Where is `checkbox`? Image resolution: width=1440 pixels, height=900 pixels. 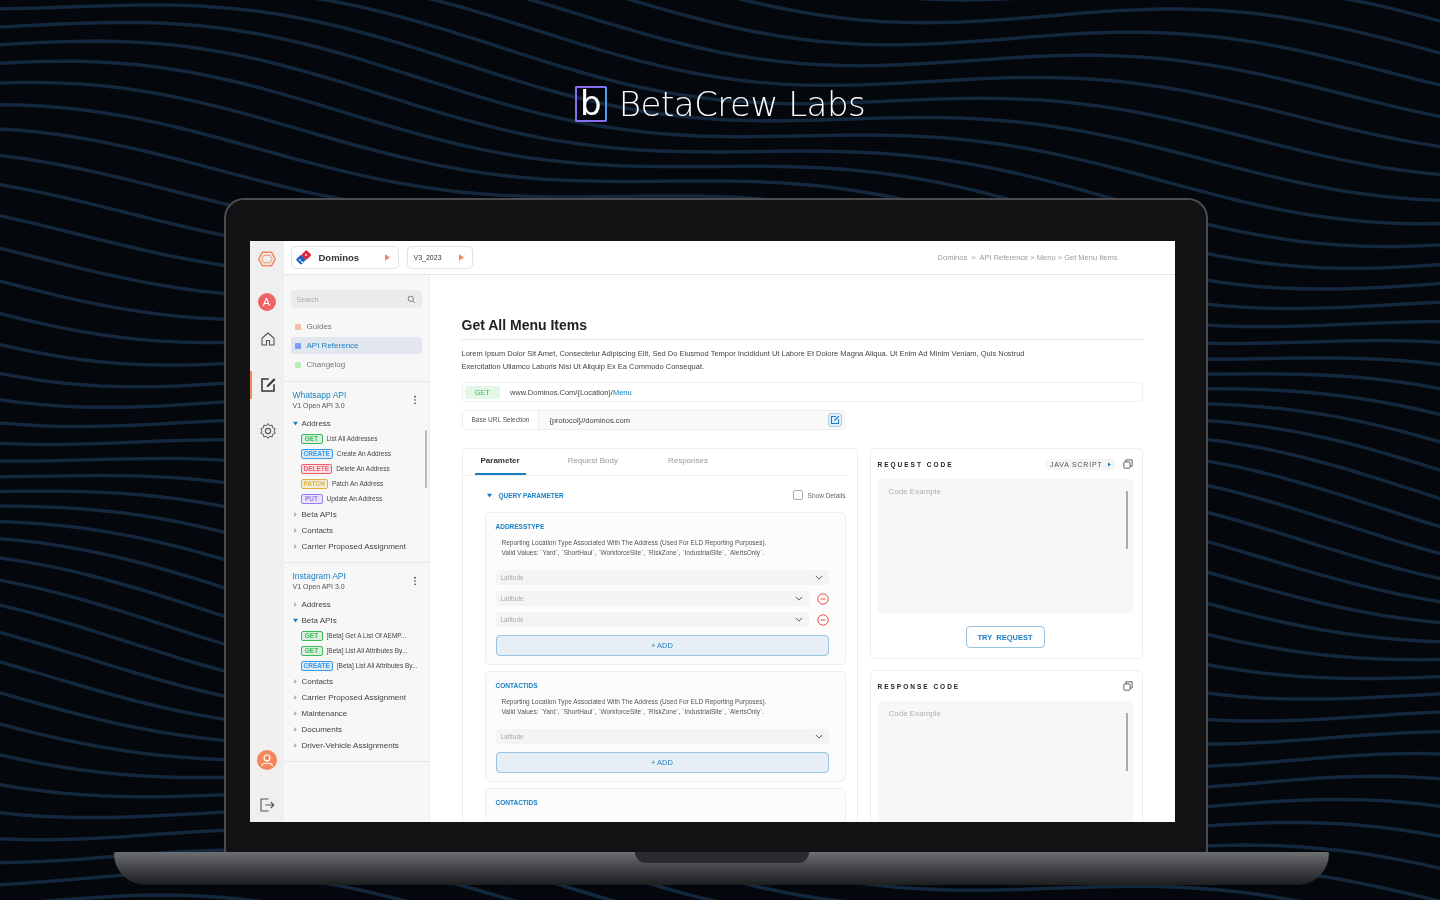
checkbox is located at coordinates (797, 495).